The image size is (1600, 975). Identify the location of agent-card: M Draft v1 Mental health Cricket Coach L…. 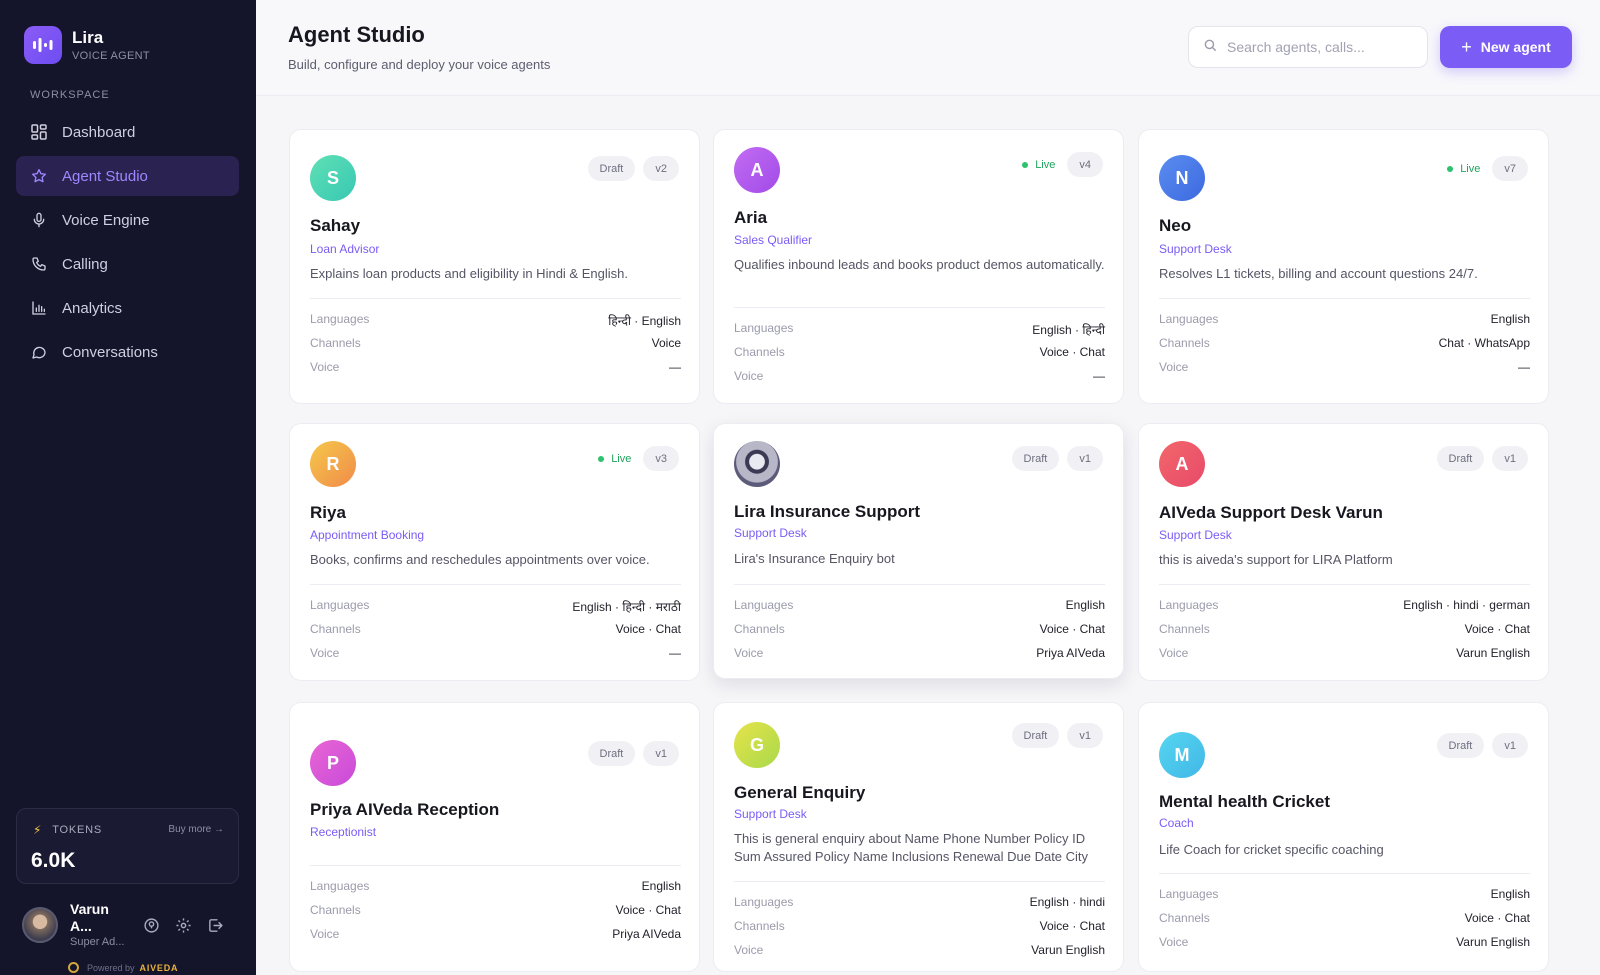
(1343, 837).